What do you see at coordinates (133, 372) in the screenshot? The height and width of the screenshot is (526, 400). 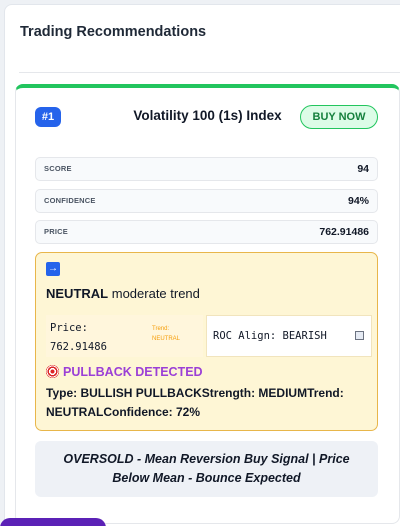 I see `pullback-title: PULLBACK DETECTED` at bounding box center [133, 372].